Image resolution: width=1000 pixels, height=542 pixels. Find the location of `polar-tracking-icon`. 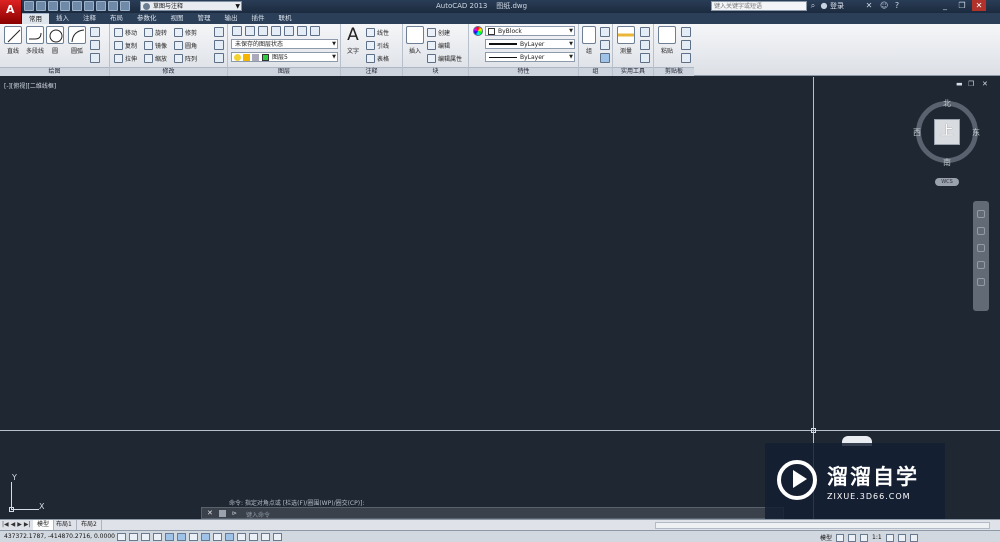

polar-tracking-icon is located at coordinates (169, 537).